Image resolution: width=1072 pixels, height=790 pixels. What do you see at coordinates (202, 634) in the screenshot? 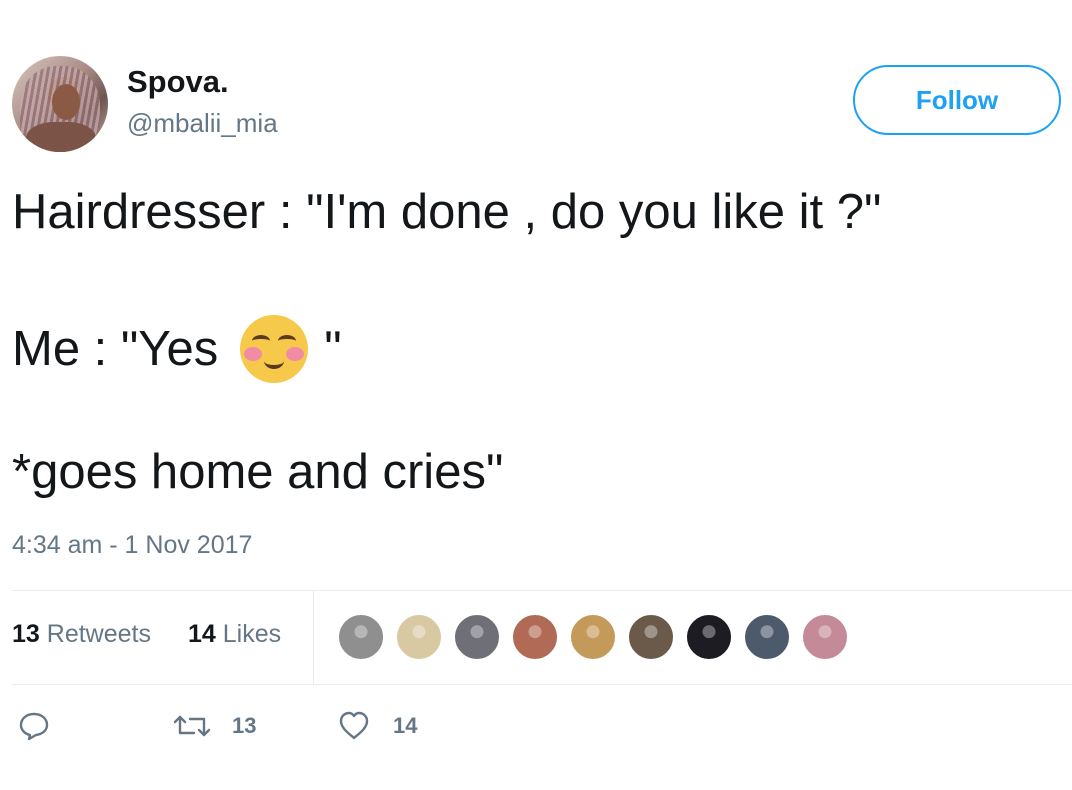
I see `likes-count: 14` at bounding box center [202, 634].